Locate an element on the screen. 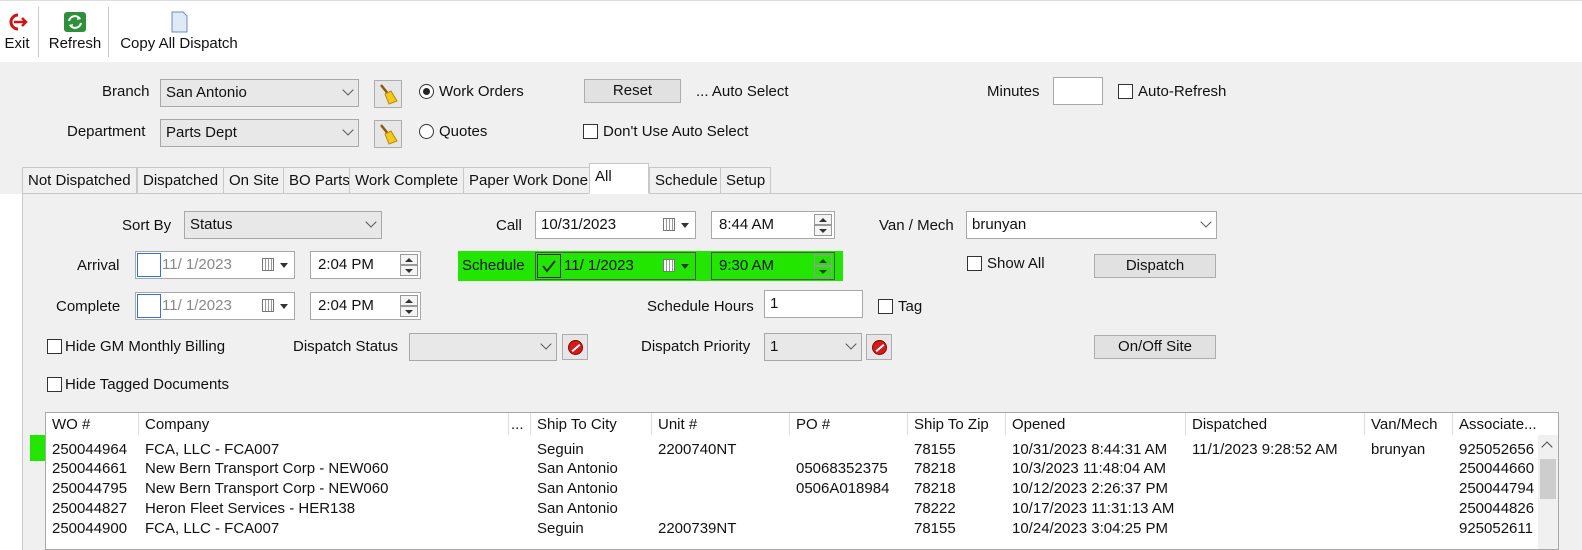 The width and height of the screenshot is (1582, 550). dispatch-status-clear-button is located at coordinates (575, 347).